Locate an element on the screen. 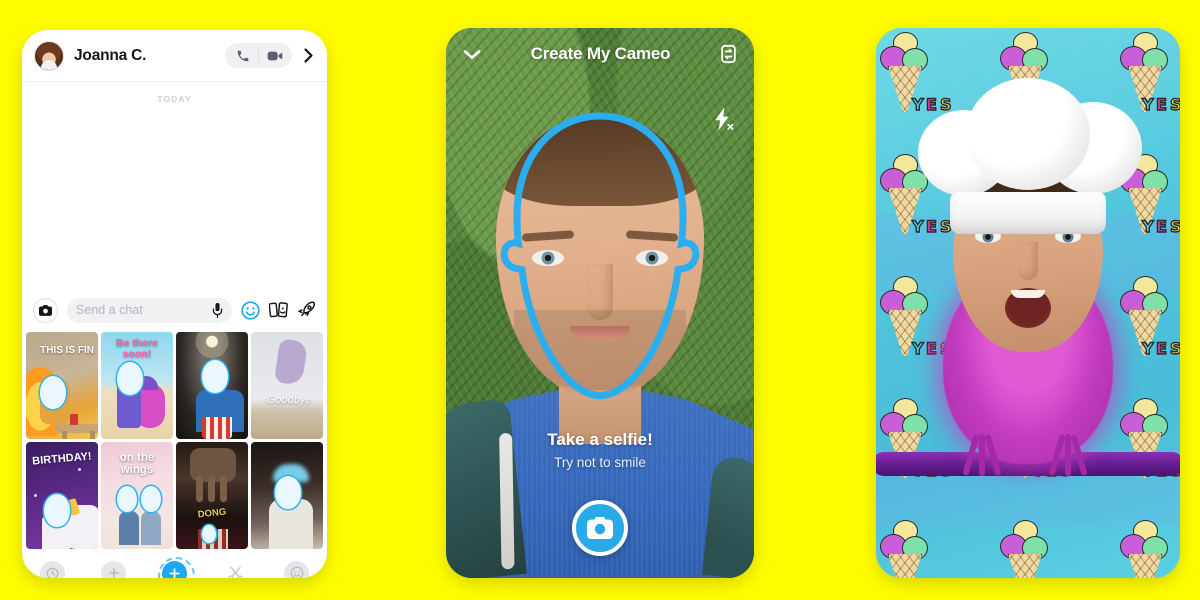 This screenshot has width=1200, height=600. eye-right is located at coordinates (652, 258).